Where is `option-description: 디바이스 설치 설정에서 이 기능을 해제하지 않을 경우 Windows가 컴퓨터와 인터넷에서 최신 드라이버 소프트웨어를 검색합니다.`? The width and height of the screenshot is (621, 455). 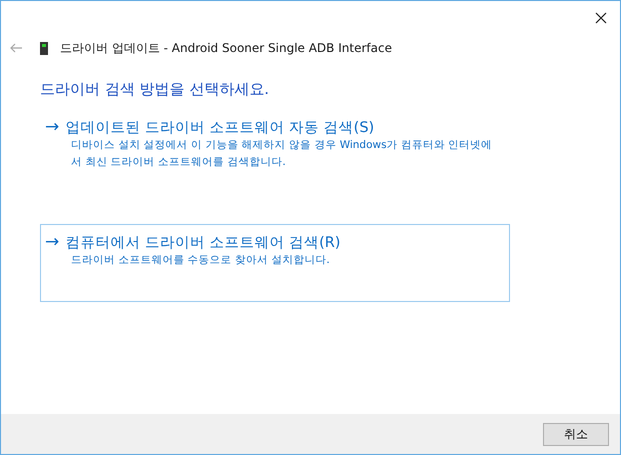
option-description: 디바이스 설치 설정에서 이 기능을 해제하지 않을 경우 Windows가 컴퓨터와 인터넷에서 최신 드라이버 소프트웨어를 검색합니다. is located at coordinates (282, 154).